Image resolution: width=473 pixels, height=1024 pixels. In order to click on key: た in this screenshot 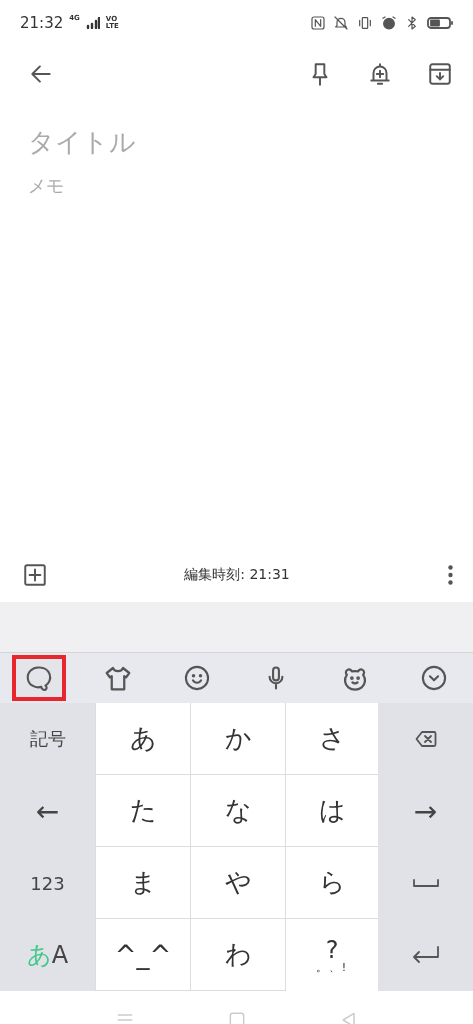, I will do `click(142, 811)`.